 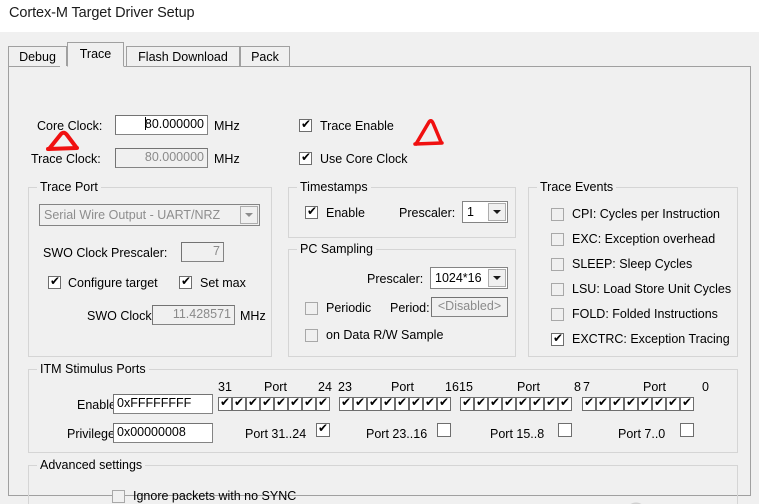 What do you see at coordinates (311, 335) in the screenshot?
I see `pc-sampling-data-rw-checkbox` at bounding box center [311, 335].